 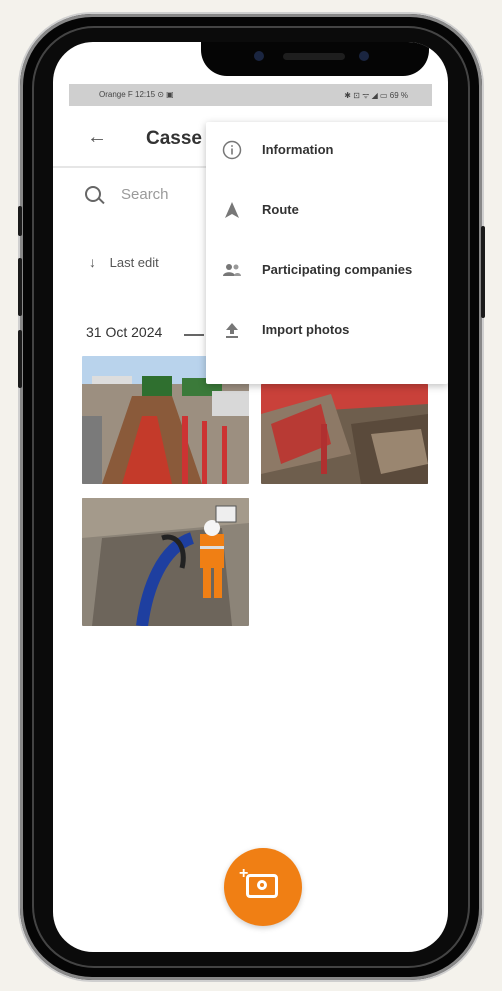 What do you see at coordinates (483, 272) in the screenshot?
I see `side-button-right` at bounding box center [483, 272].